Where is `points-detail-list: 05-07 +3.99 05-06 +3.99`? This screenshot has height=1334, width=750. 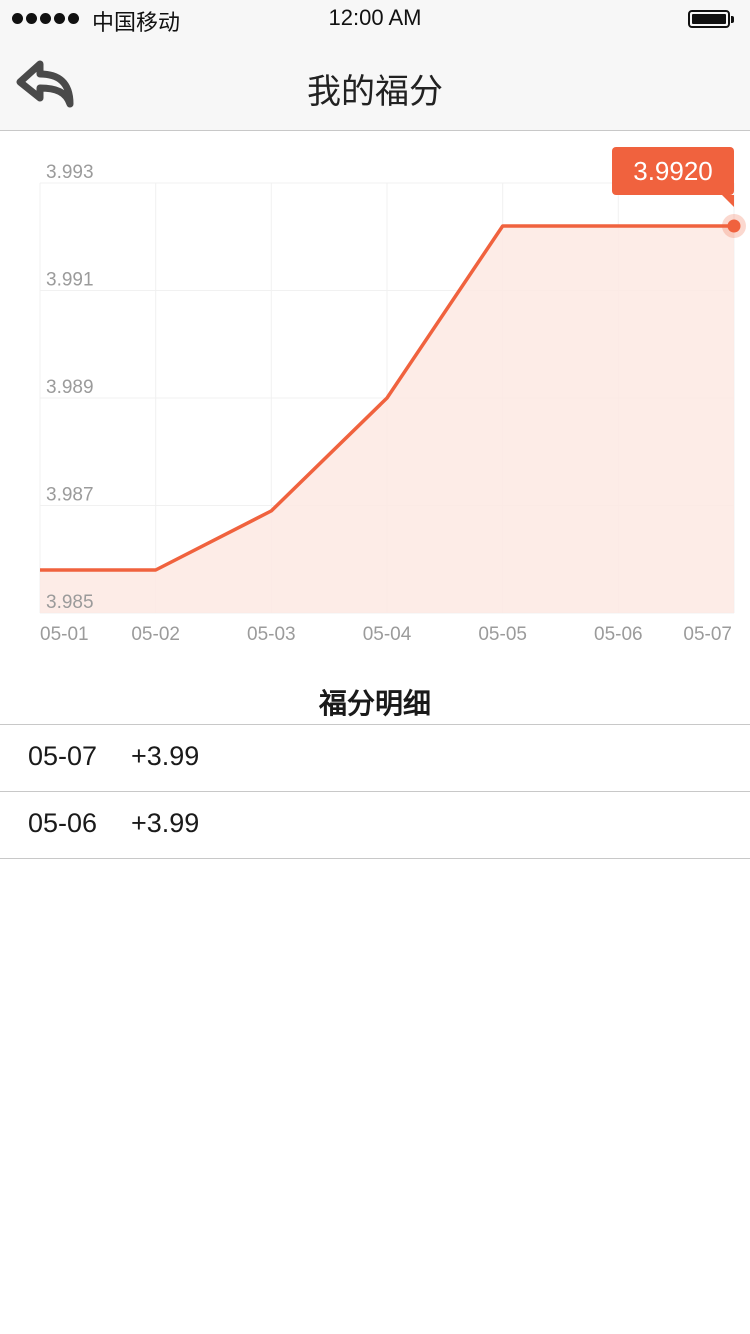
points-detail-list: 05-07 +3.99 05-06 +3.99 is located at coordinates (375, 791).